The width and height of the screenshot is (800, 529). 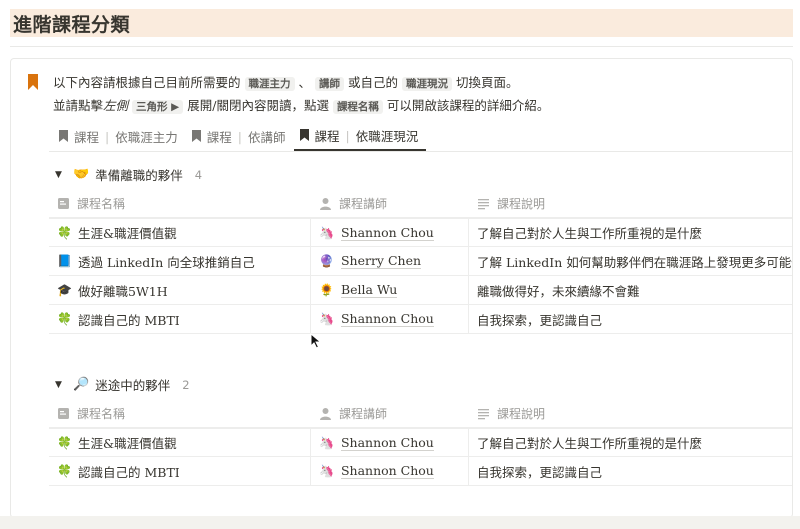 What do you see at coordinates (558, 291) in the screenshot?
I see `course-desc: 離職做得好，未來續緣不會難` at bounding box center [558, 291].